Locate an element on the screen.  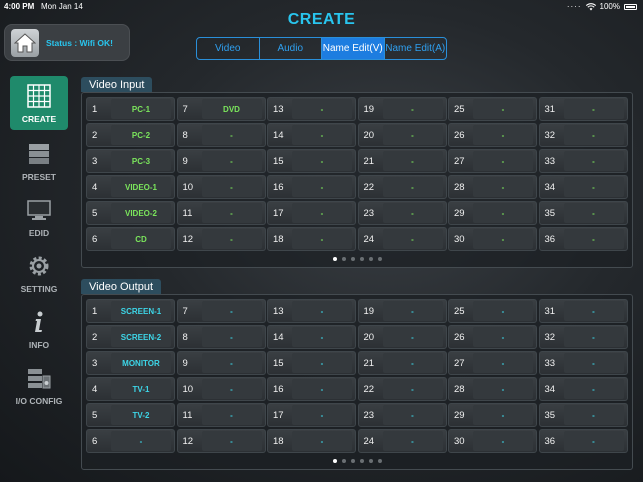
input-cell: 30- is located at coordinates (492, 239).